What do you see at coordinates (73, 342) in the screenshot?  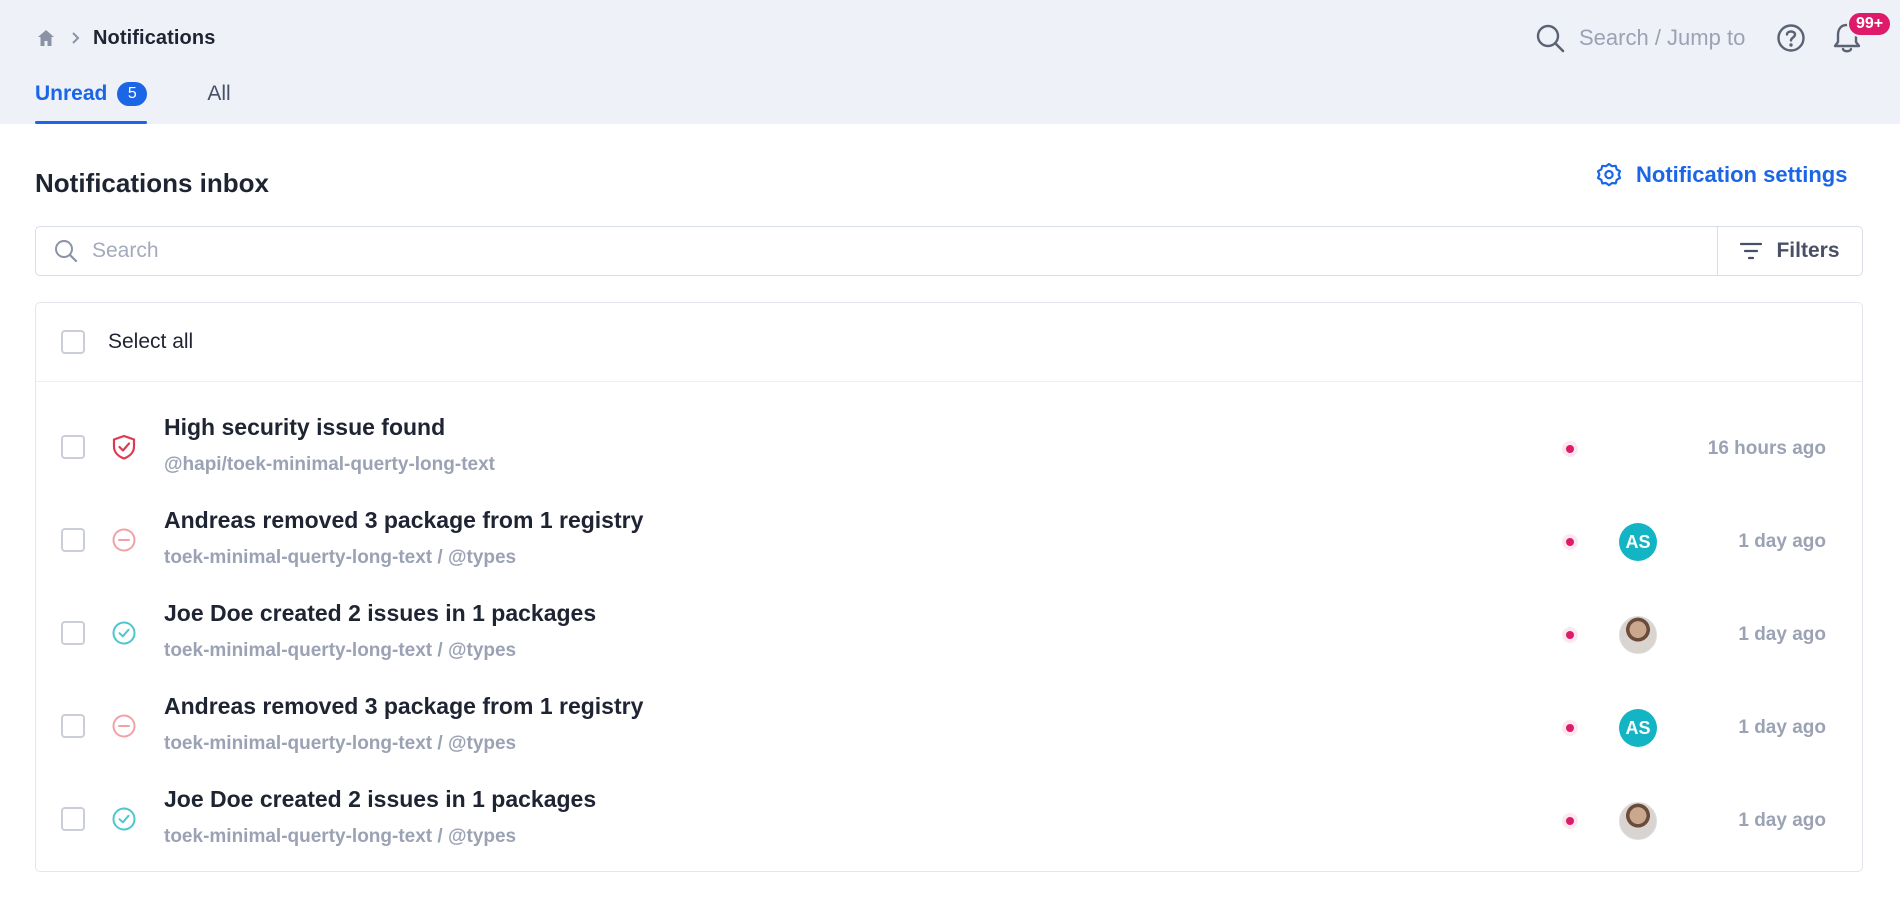 I see `select-all-checkbox` at bounding box center [73, 342].